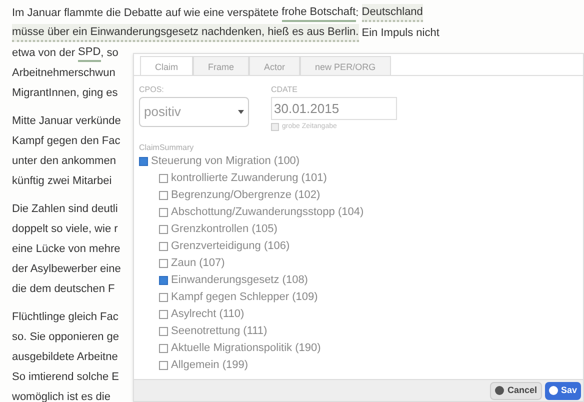 This screenshot has width=584, height=402. I want to click on article-text: die dem deutschen F, so click(63, 289).